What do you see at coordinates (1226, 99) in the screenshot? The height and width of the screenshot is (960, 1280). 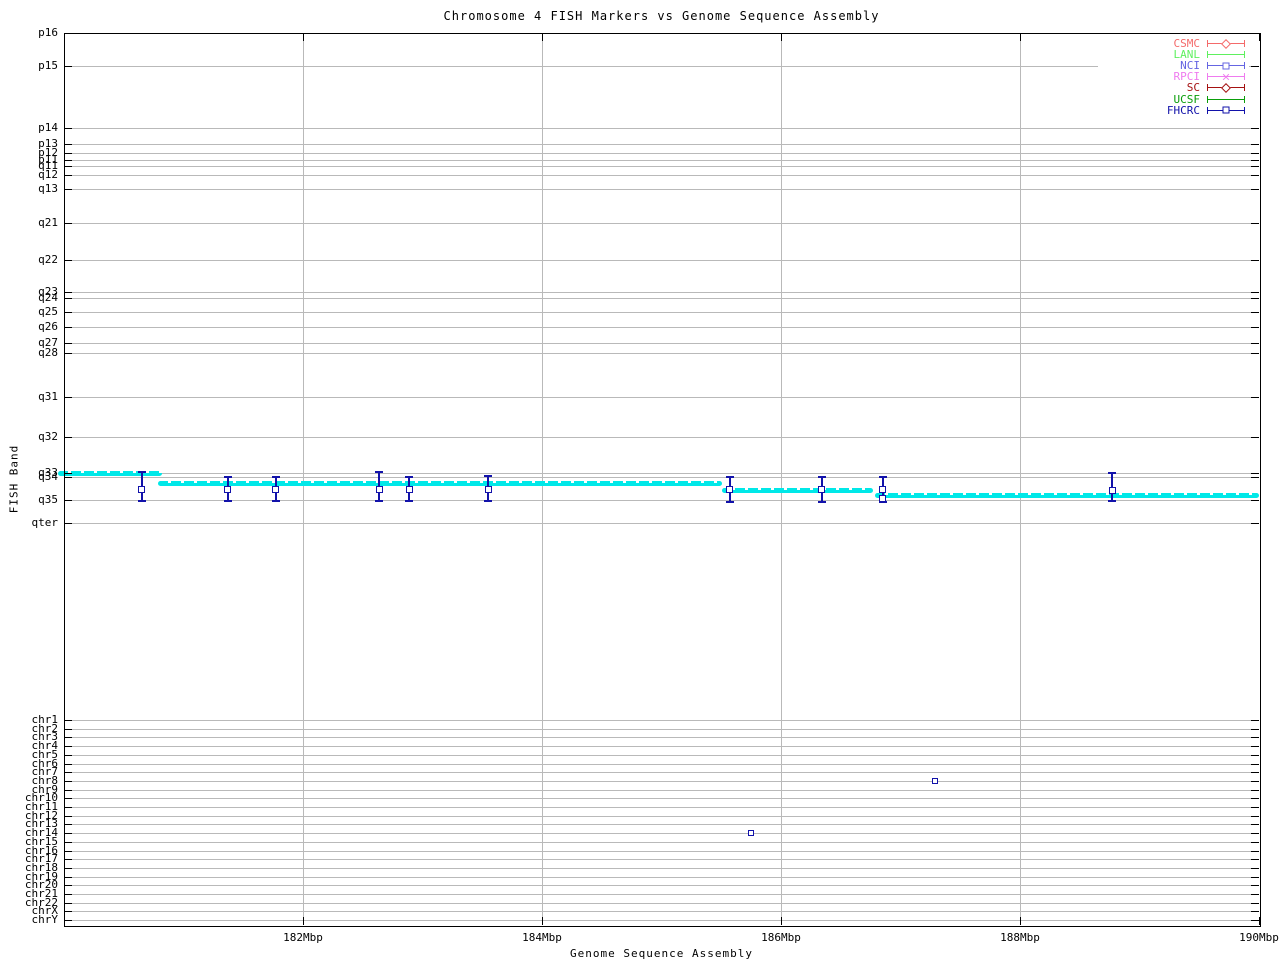 I see `legend-sample-line` at bounding box center [1226, 99].